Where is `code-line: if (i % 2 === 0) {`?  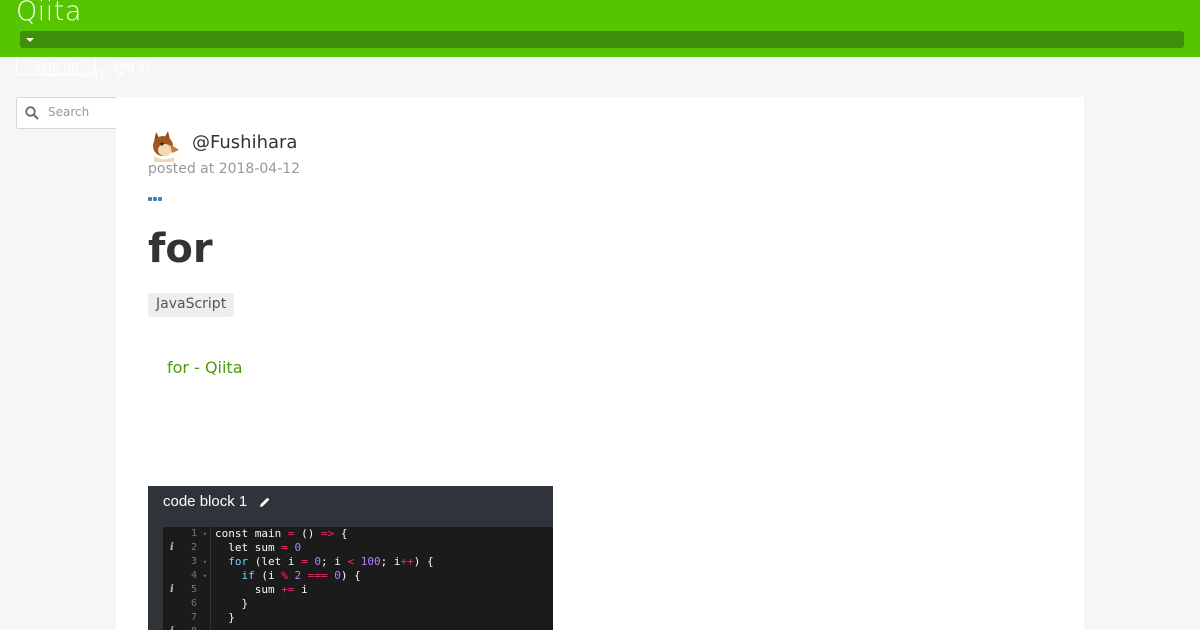 code-line: if (i % 2 === 0) { is located at coordinates (288, 575).